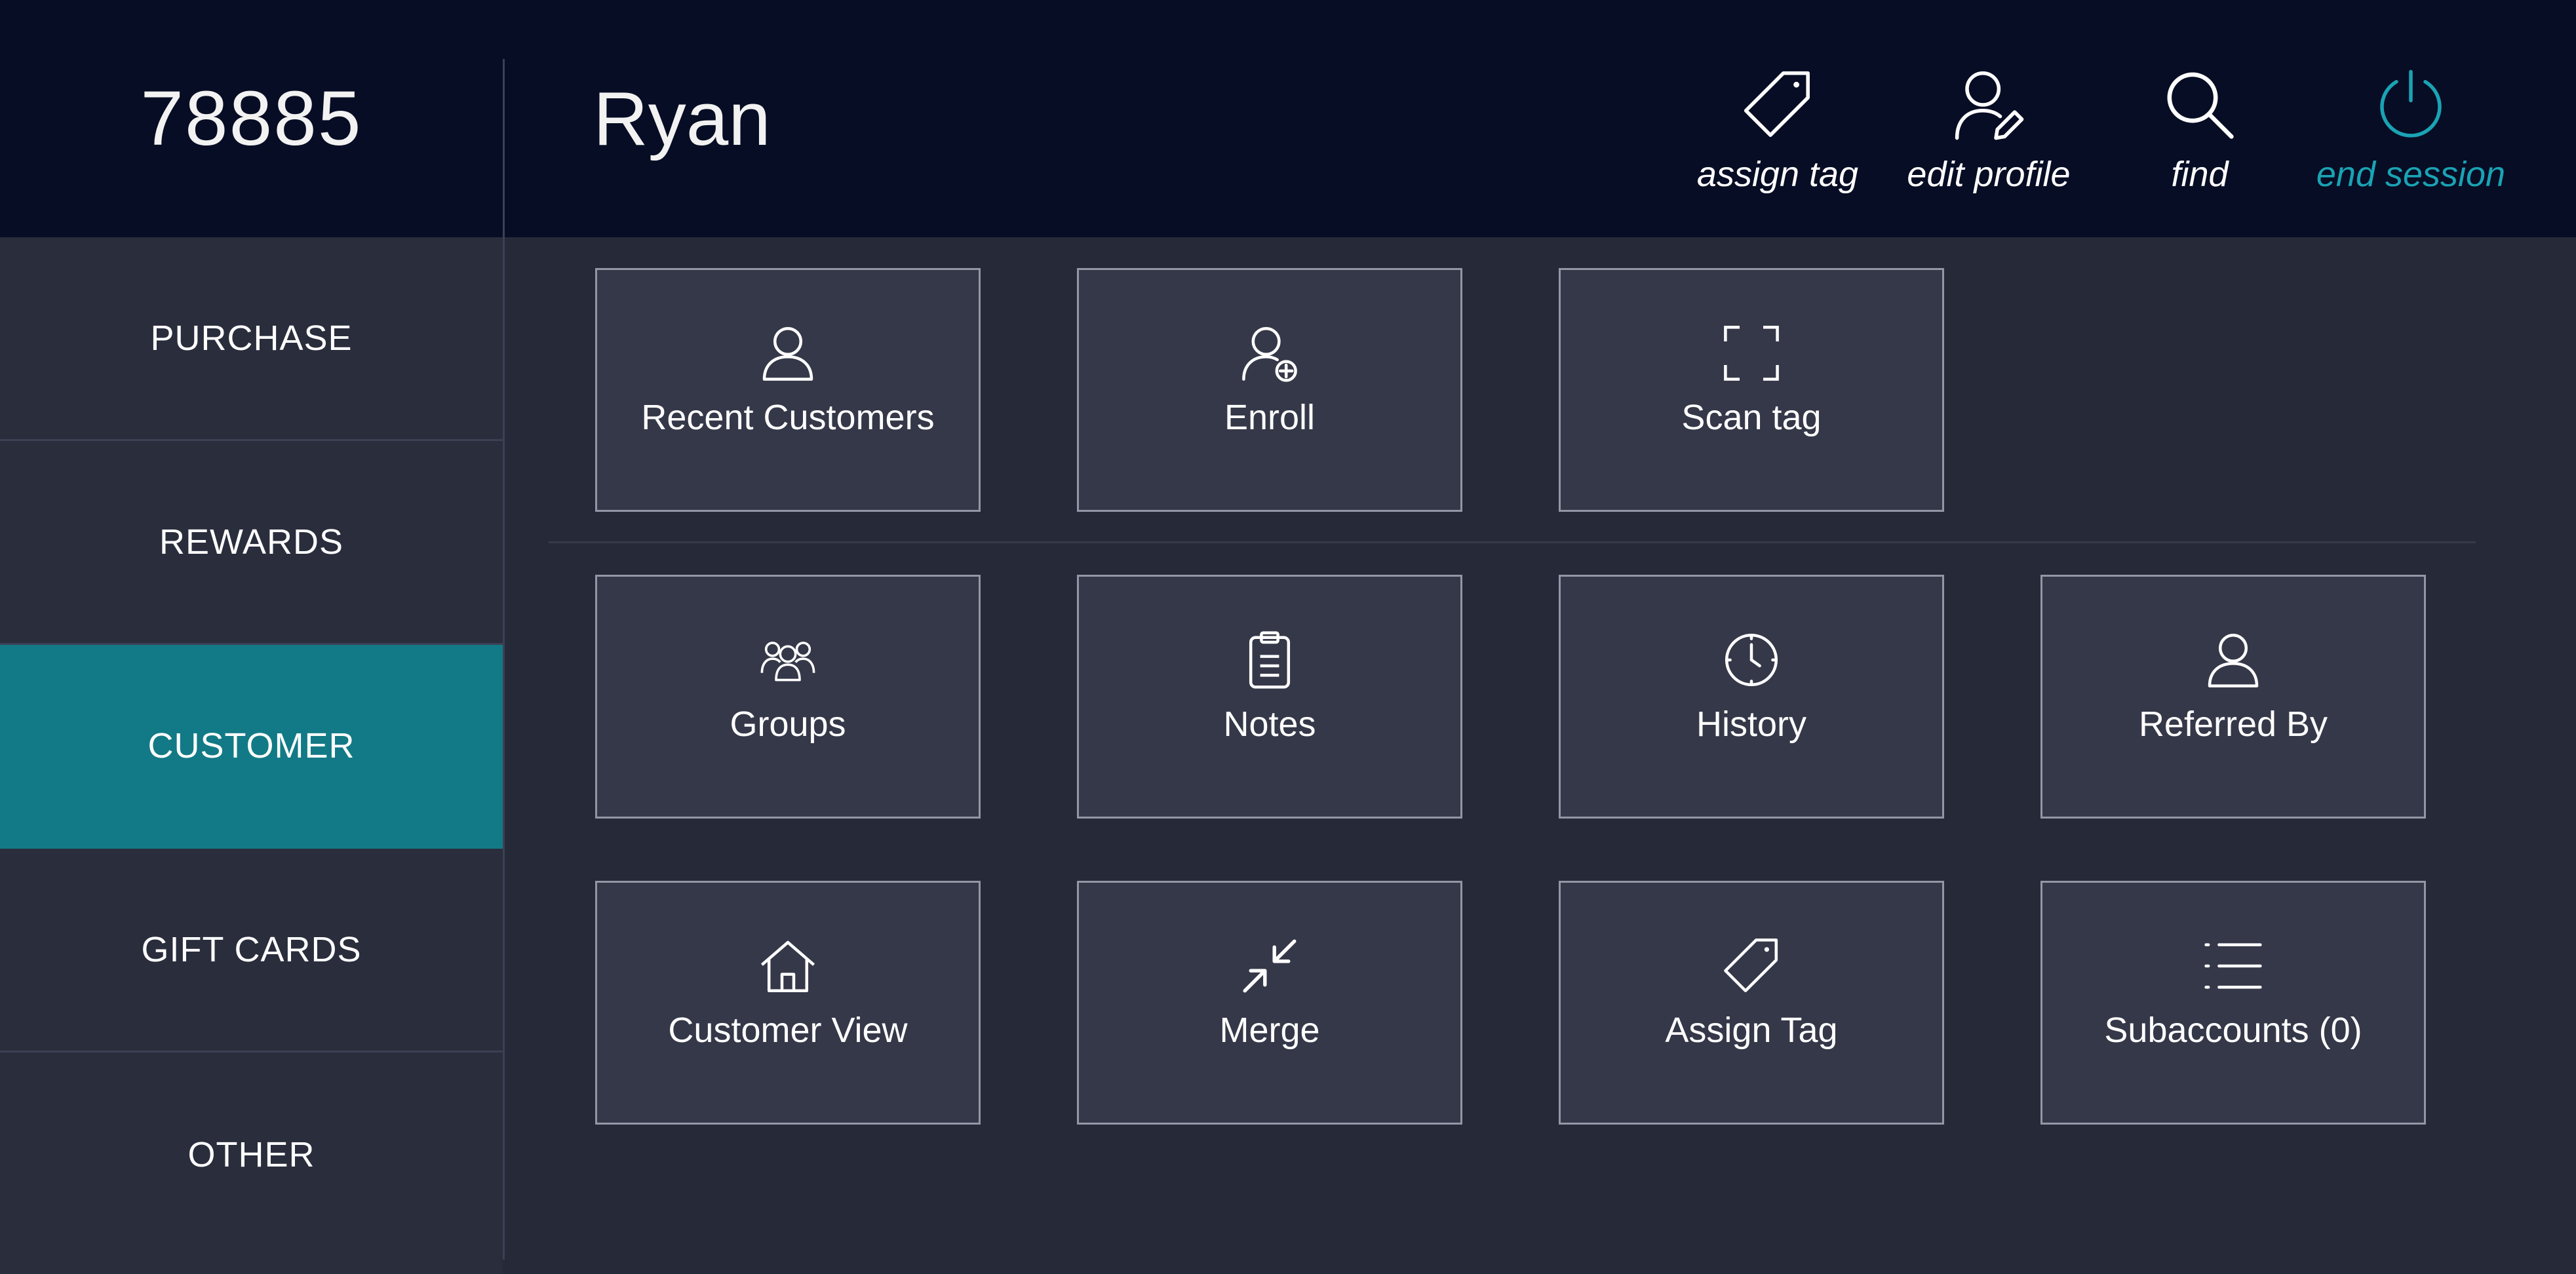 This screenshot has height=1274, width=2576. What do you see at coordinates (788, 1003) in the screenshot?
I see `customer-view-button: Customer View` at bounding box center [788, 1003].